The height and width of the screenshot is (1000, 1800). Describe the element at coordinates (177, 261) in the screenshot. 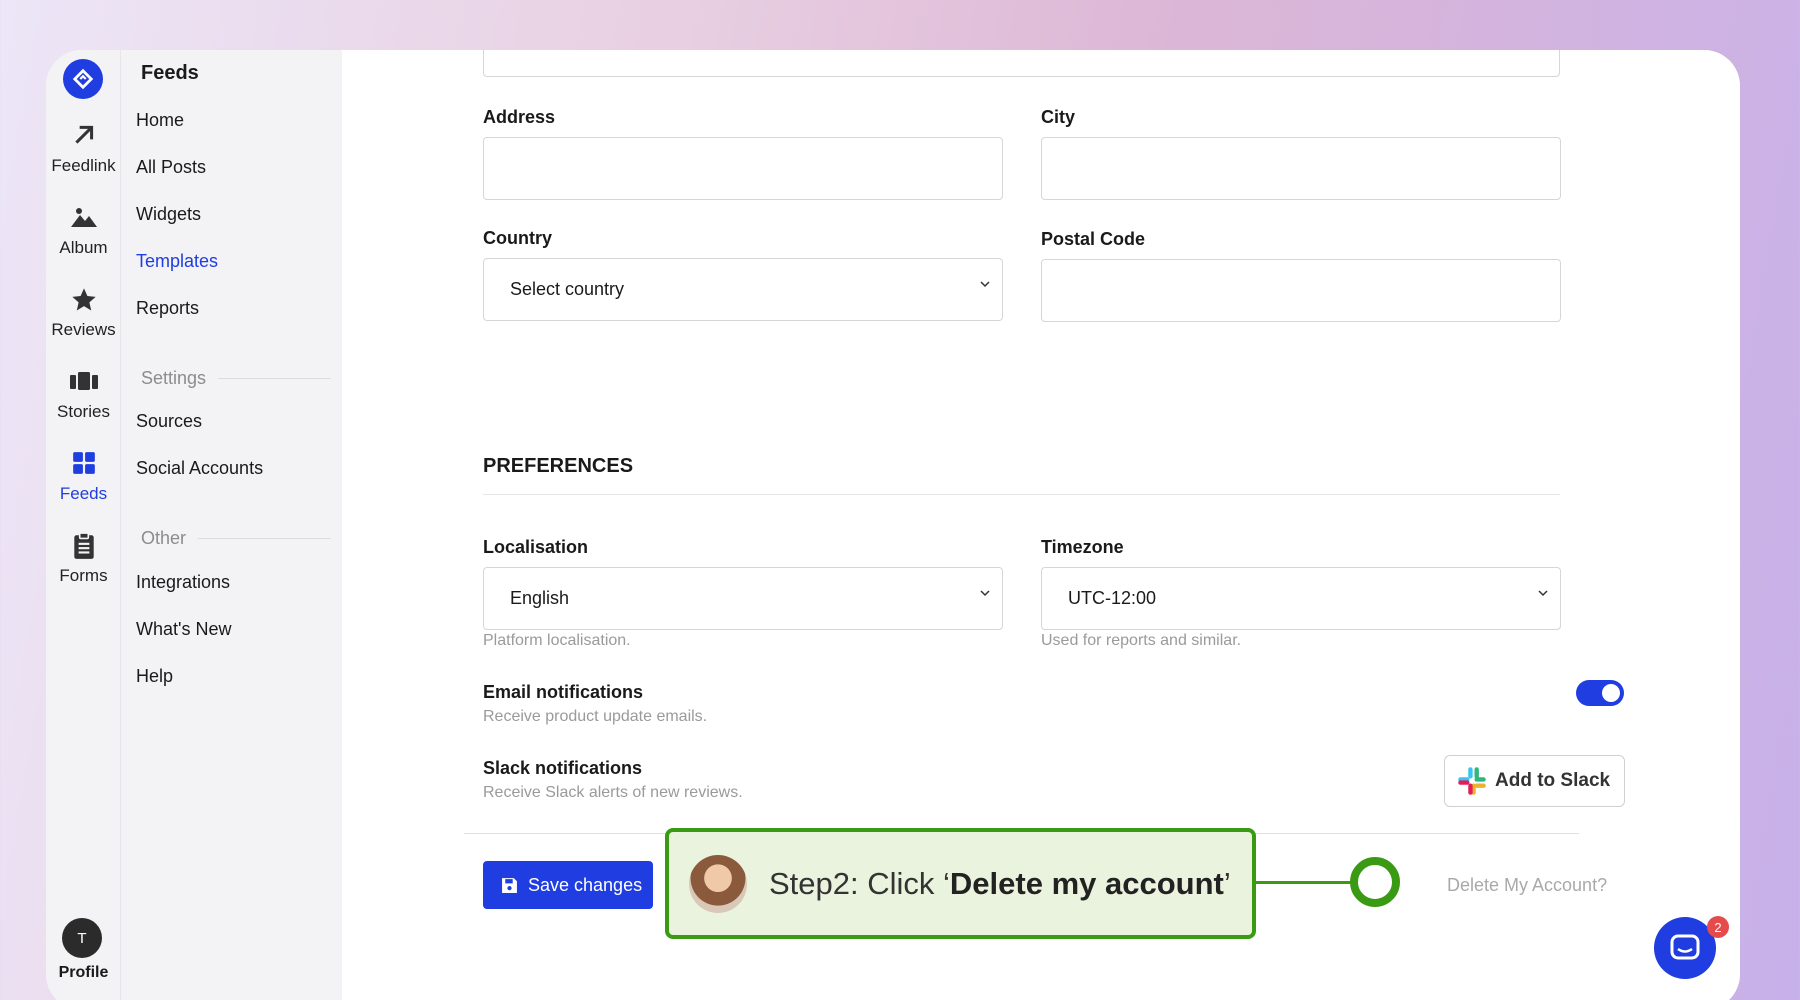

I see `sidebar-item-templates: Templates` at that location.